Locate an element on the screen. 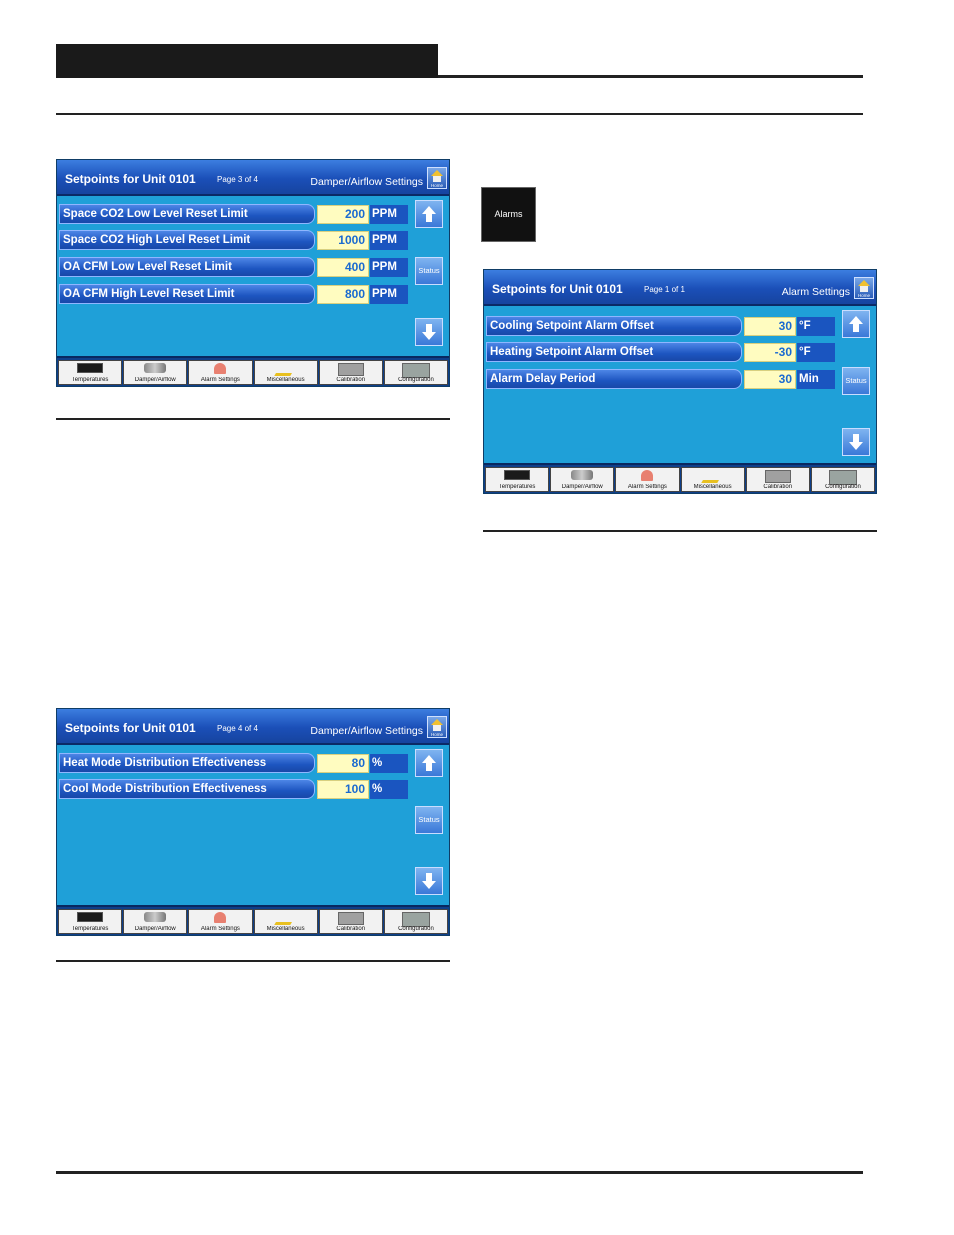 The image size is (954, 1235). panel-page-indicator: Page 3 of 4 is located at coordinates (237, 179).